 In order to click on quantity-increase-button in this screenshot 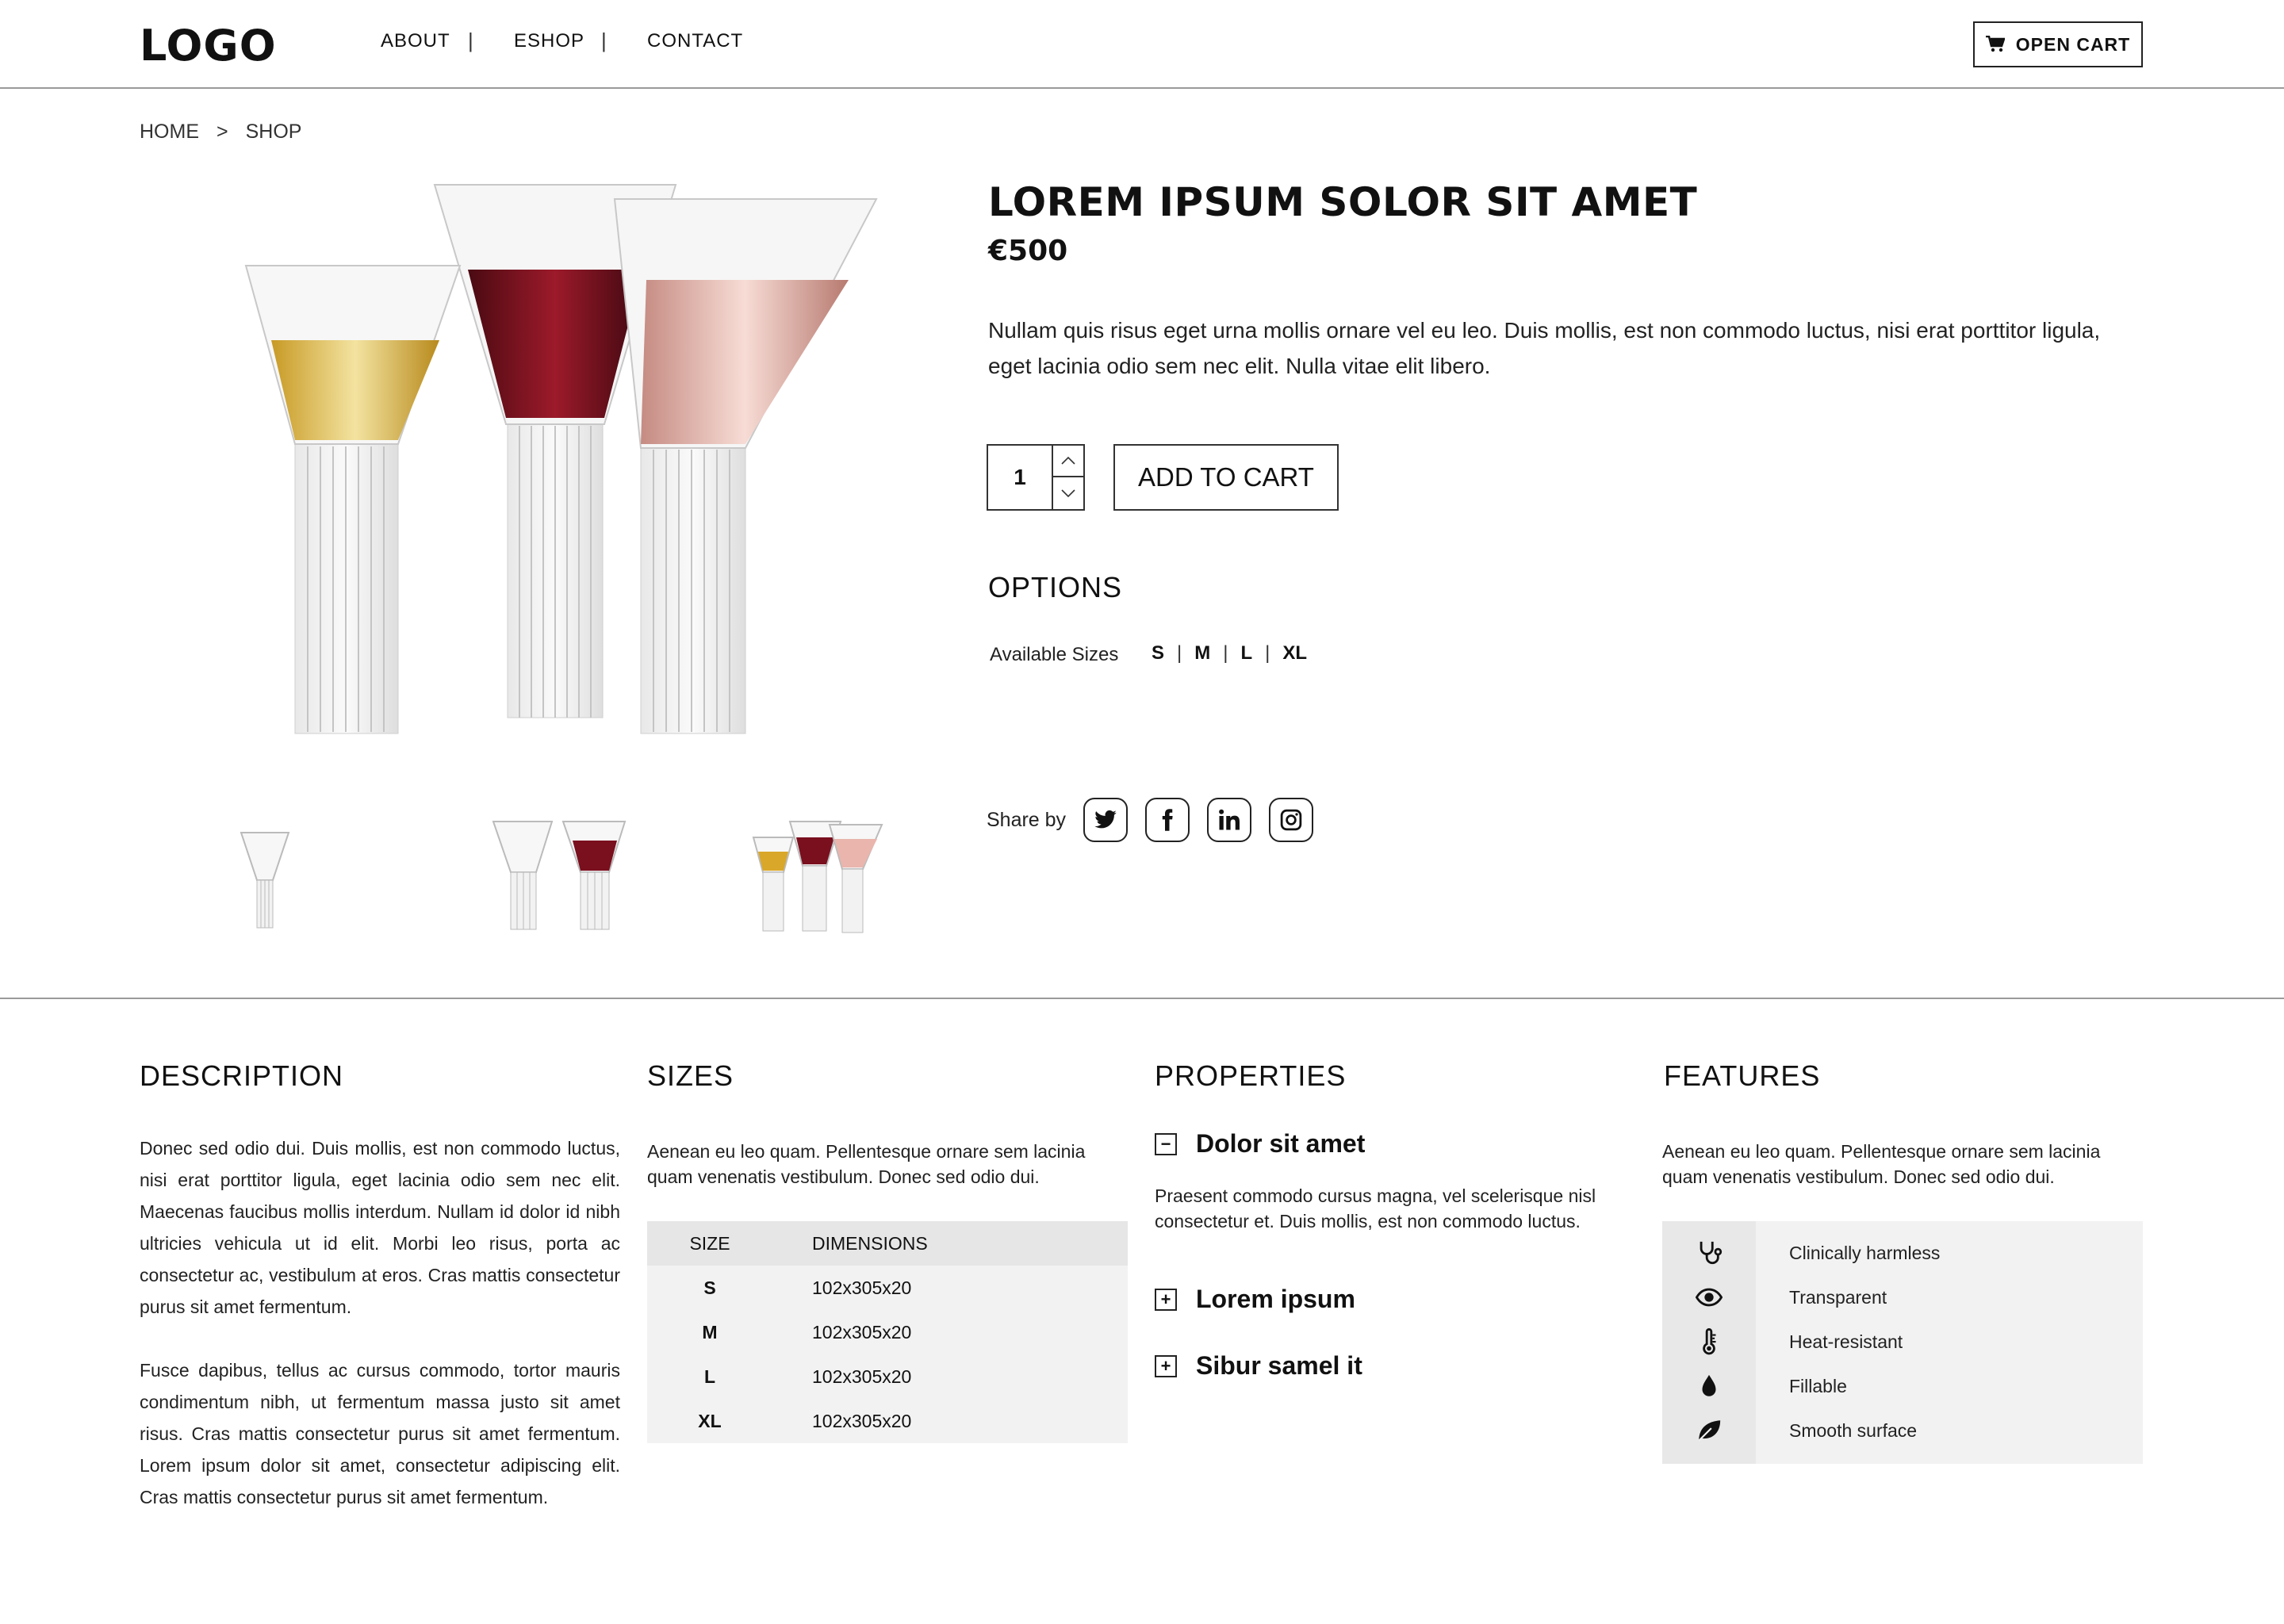, I will do `click(1068, 461)`.